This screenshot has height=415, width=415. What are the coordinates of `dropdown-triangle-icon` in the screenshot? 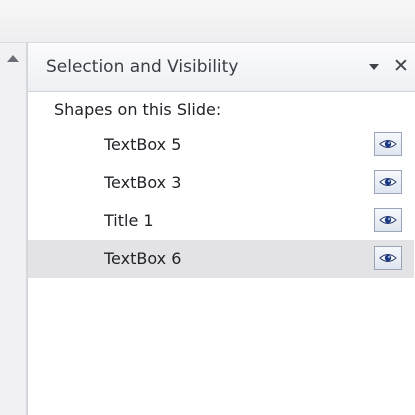 It's located at (374, 67).